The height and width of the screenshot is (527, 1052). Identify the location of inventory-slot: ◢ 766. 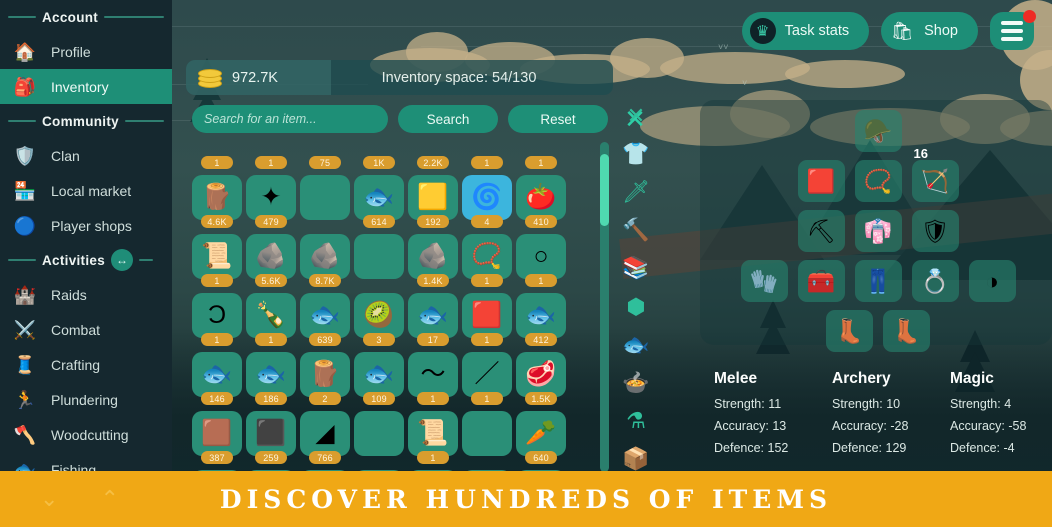
(325, 438).